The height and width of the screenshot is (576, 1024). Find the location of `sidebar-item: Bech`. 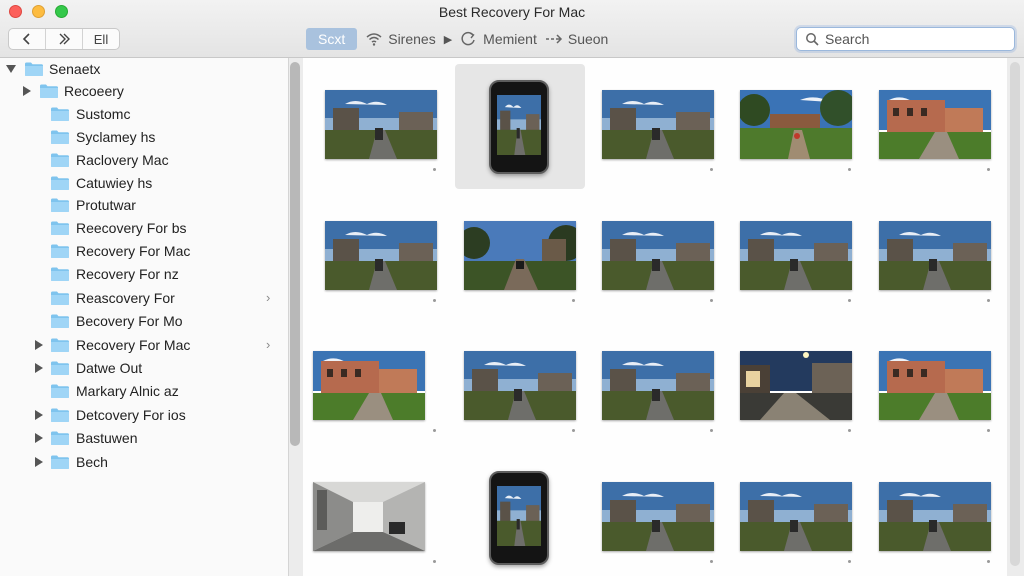

sidebar-item: Bech is located at coordinates (144, 462).